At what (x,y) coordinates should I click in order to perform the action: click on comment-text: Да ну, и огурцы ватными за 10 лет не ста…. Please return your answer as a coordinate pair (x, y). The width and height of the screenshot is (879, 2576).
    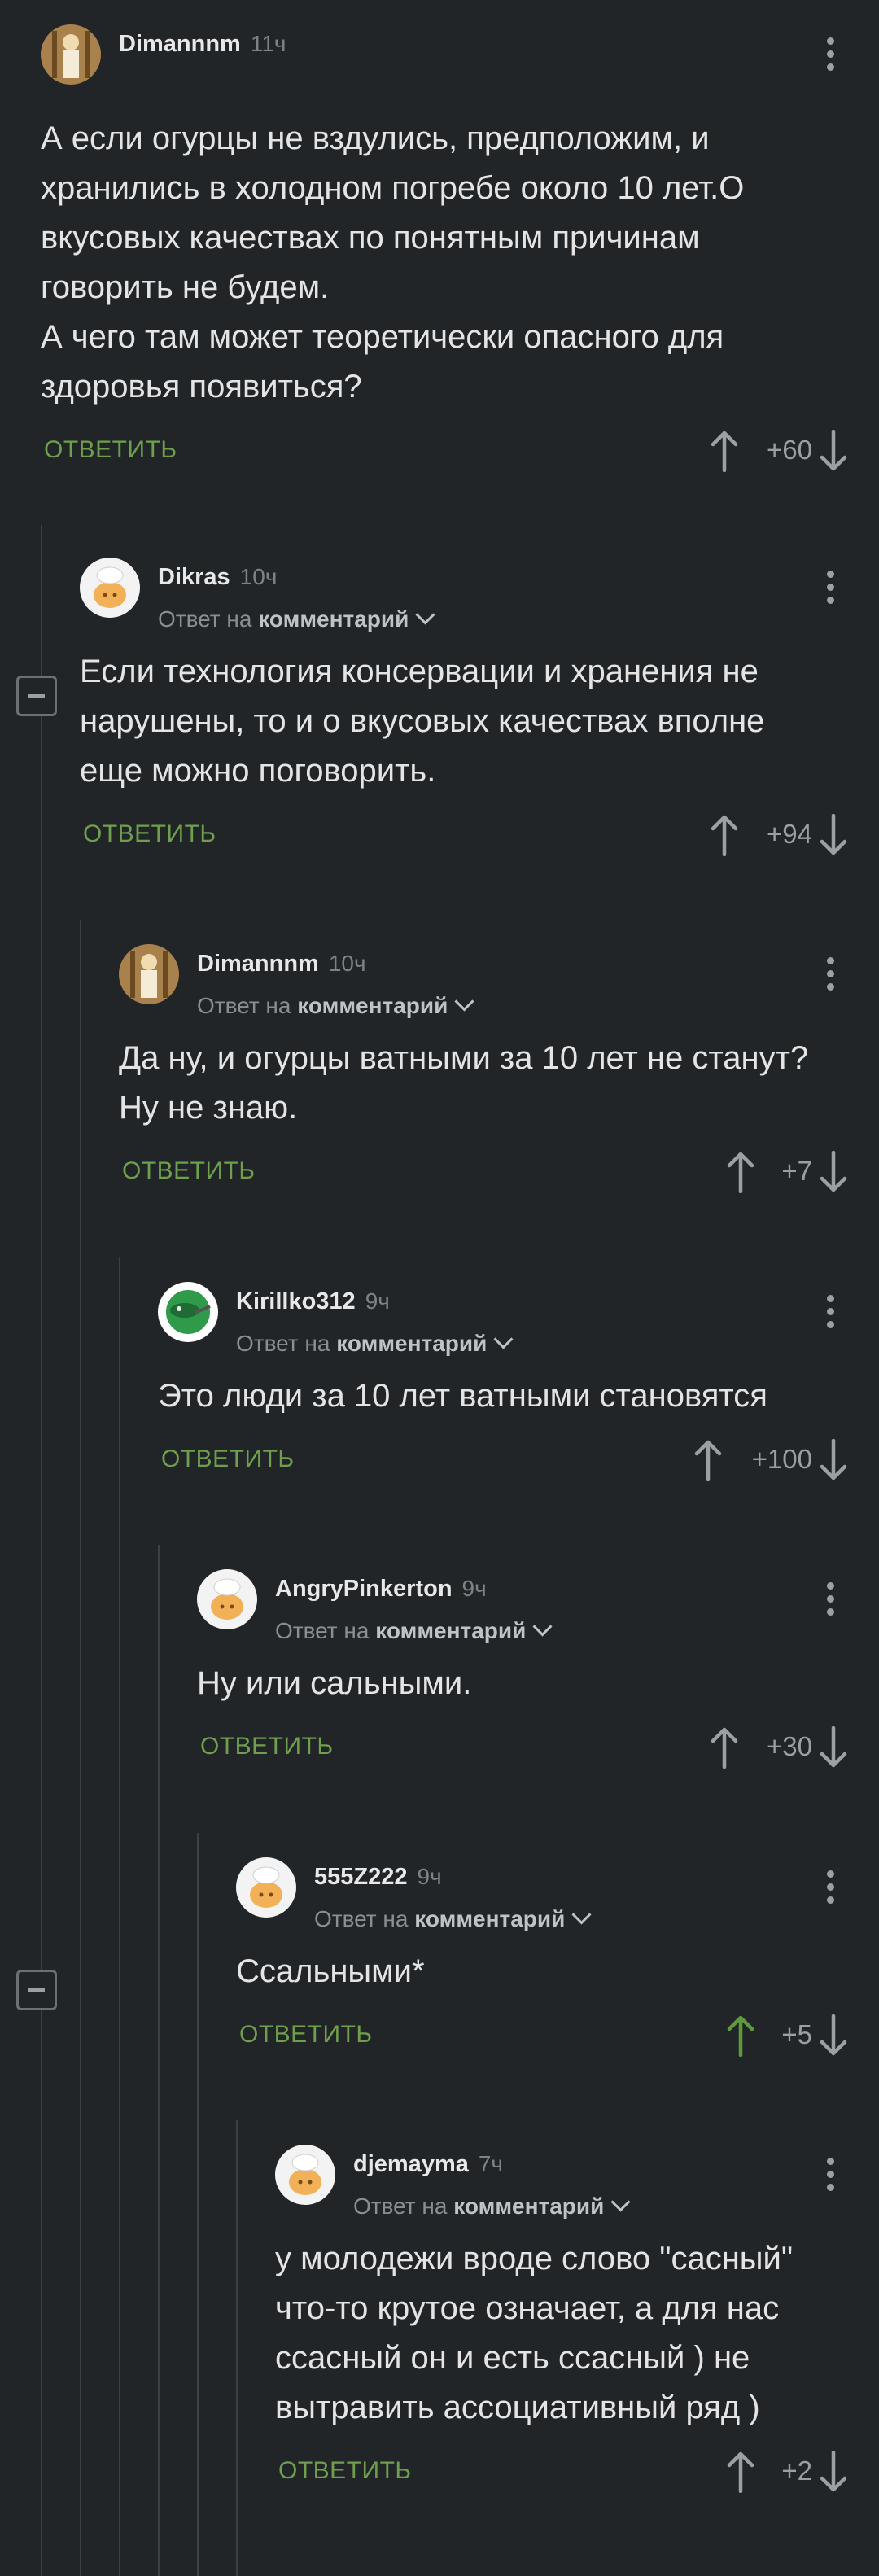
    Looking at the image, I should click on (464, 1083).